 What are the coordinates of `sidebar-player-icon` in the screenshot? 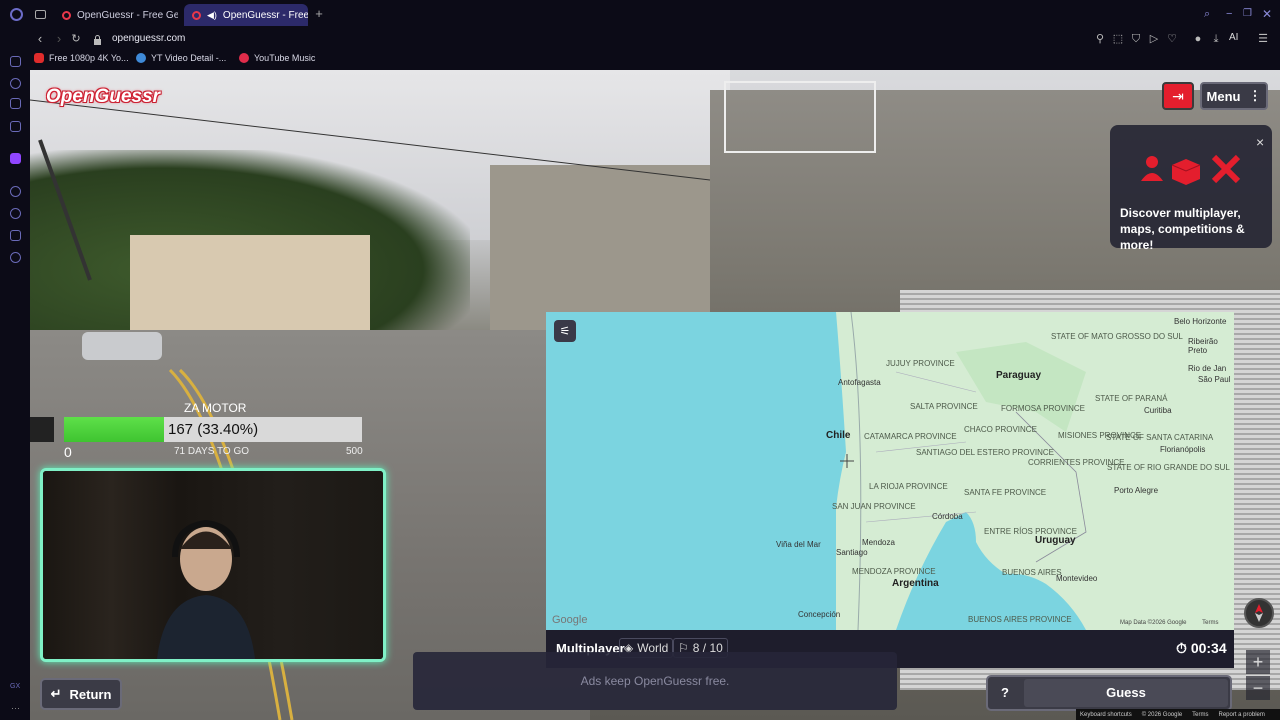 It's located at (15, 191).